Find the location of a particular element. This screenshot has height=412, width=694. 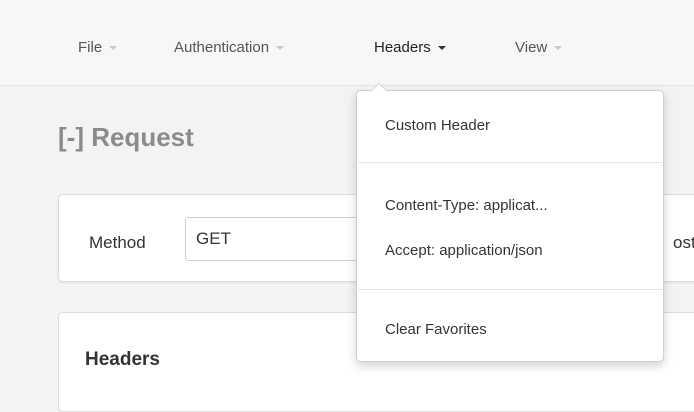

host-label: ost: is located at coordinates (683, 242).